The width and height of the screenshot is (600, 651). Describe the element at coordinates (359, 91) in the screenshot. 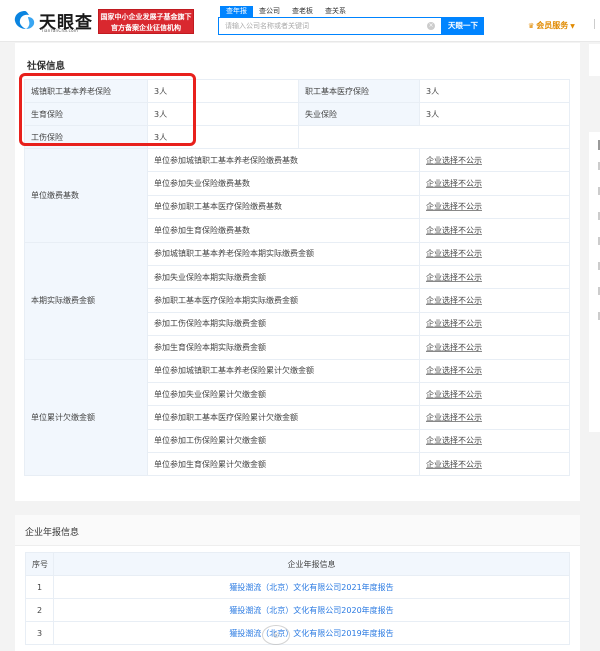

I see `insurance-label: 职工基本医疗保险` at that location.